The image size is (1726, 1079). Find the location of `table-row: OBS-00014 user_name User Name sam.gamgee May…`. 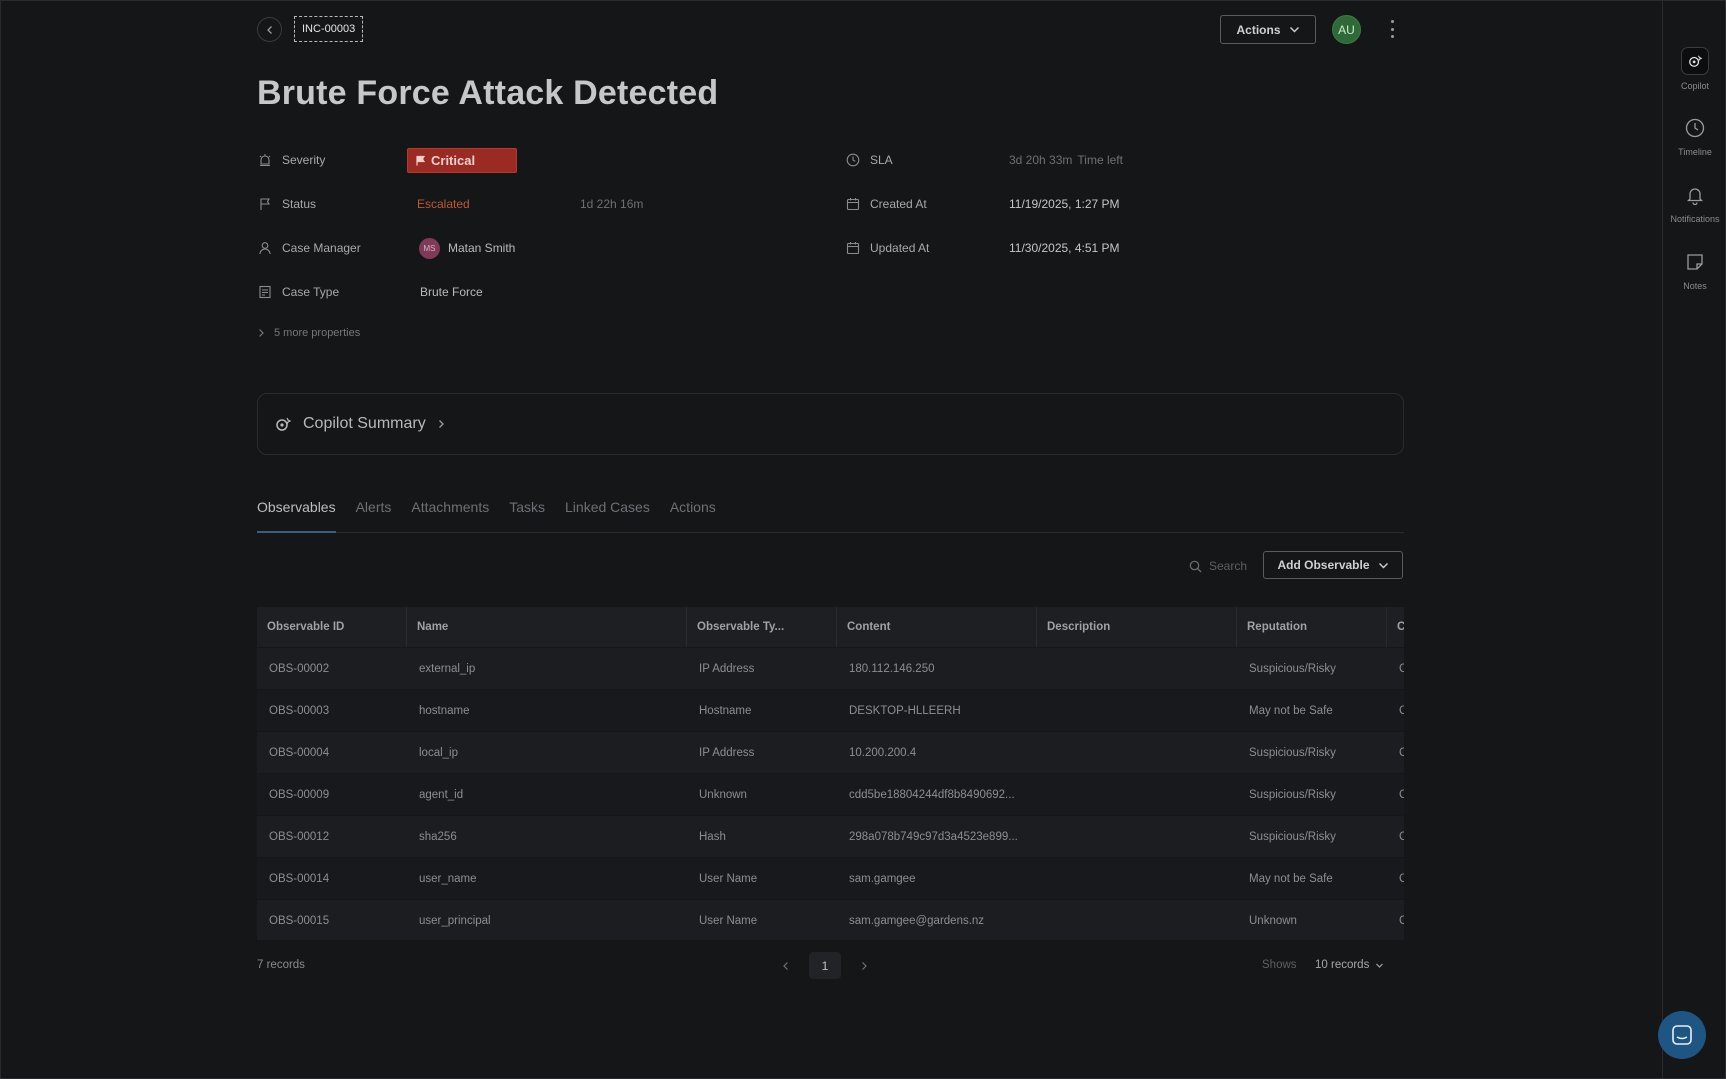

table-row: OBS-00014 user_name User Name sam.gamgee May… is located at coordinates (830, 878).